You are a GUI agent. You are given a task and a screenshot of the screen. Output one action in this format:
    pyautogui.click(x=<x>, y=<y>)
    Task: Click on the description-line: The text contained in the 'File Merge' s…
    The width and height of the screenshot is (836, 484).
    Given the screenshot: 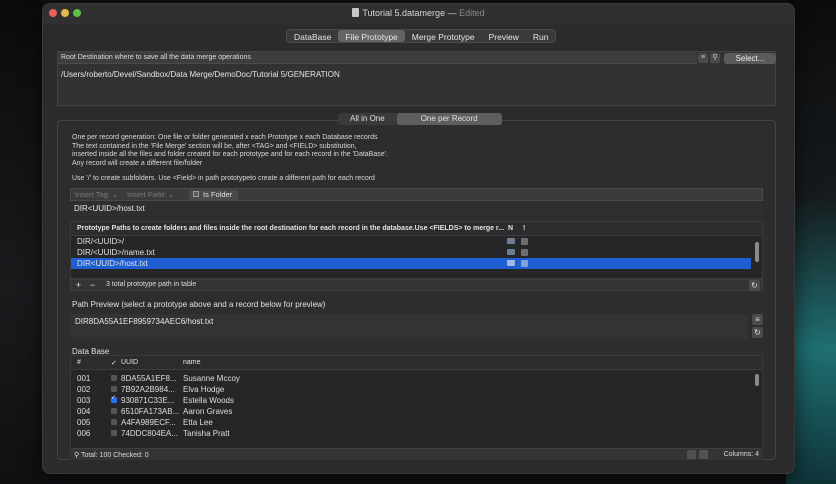 What is the action you would take?
    pyautogui.click(x=214, y=146)
    